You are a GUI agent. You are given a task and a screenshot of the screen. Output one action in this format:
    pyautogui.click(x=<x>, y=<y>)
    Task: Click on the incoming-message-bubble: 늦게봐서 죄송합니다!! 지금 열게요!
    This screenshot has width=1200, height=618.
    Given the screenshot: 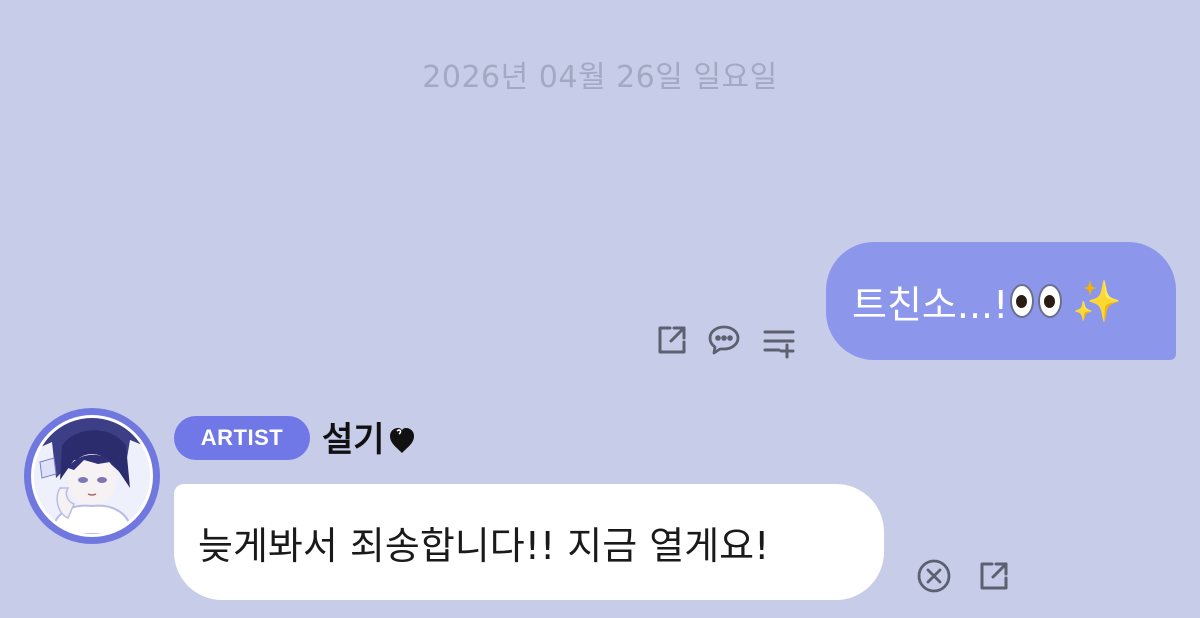 What is the action you would take?
    pyautogui.click(x=529, y=542)
    